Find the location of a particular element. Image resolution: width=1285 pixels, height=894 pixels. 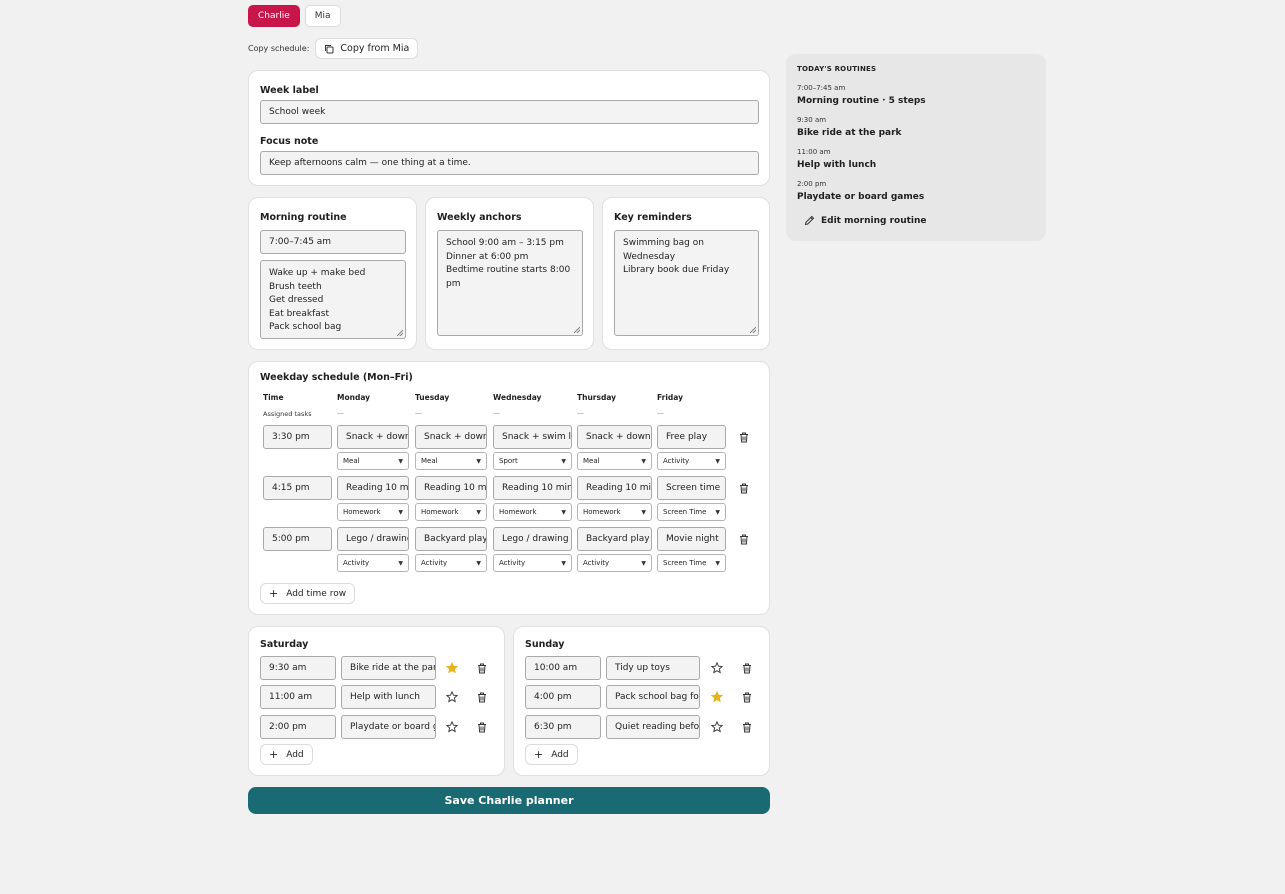

row1-thursday-task: Snack + down time is located at coordinates (614, 437).